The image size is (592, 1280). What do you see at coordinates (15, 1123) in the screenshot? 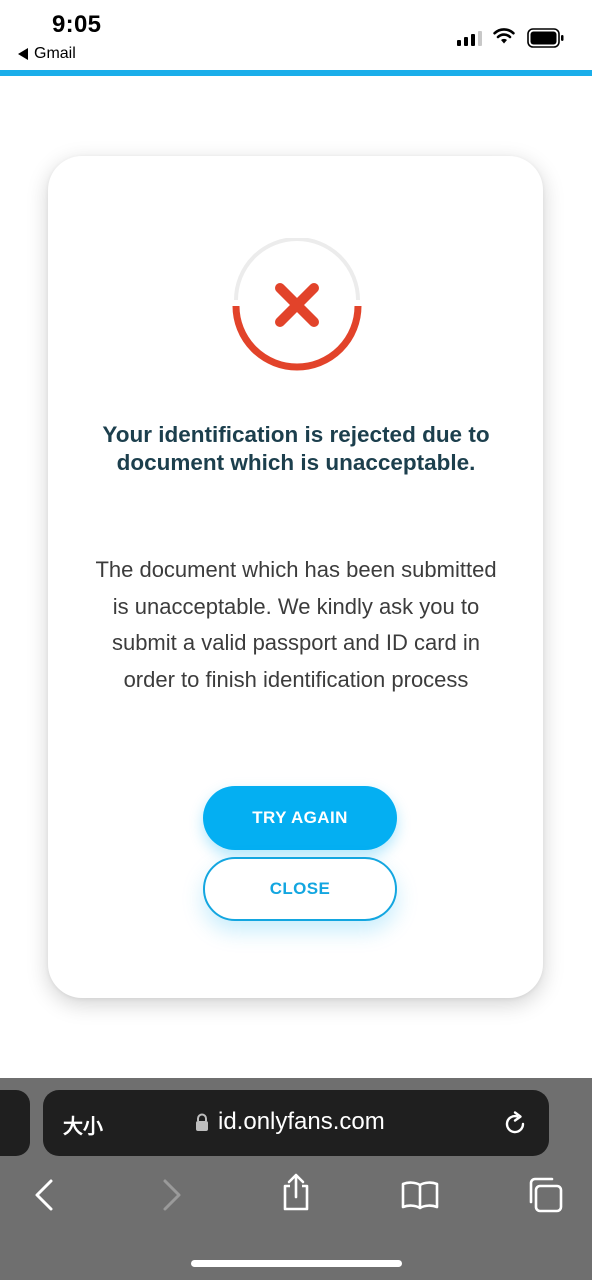
I see `previous-tab-peek` at bounding box center [15, 1123].